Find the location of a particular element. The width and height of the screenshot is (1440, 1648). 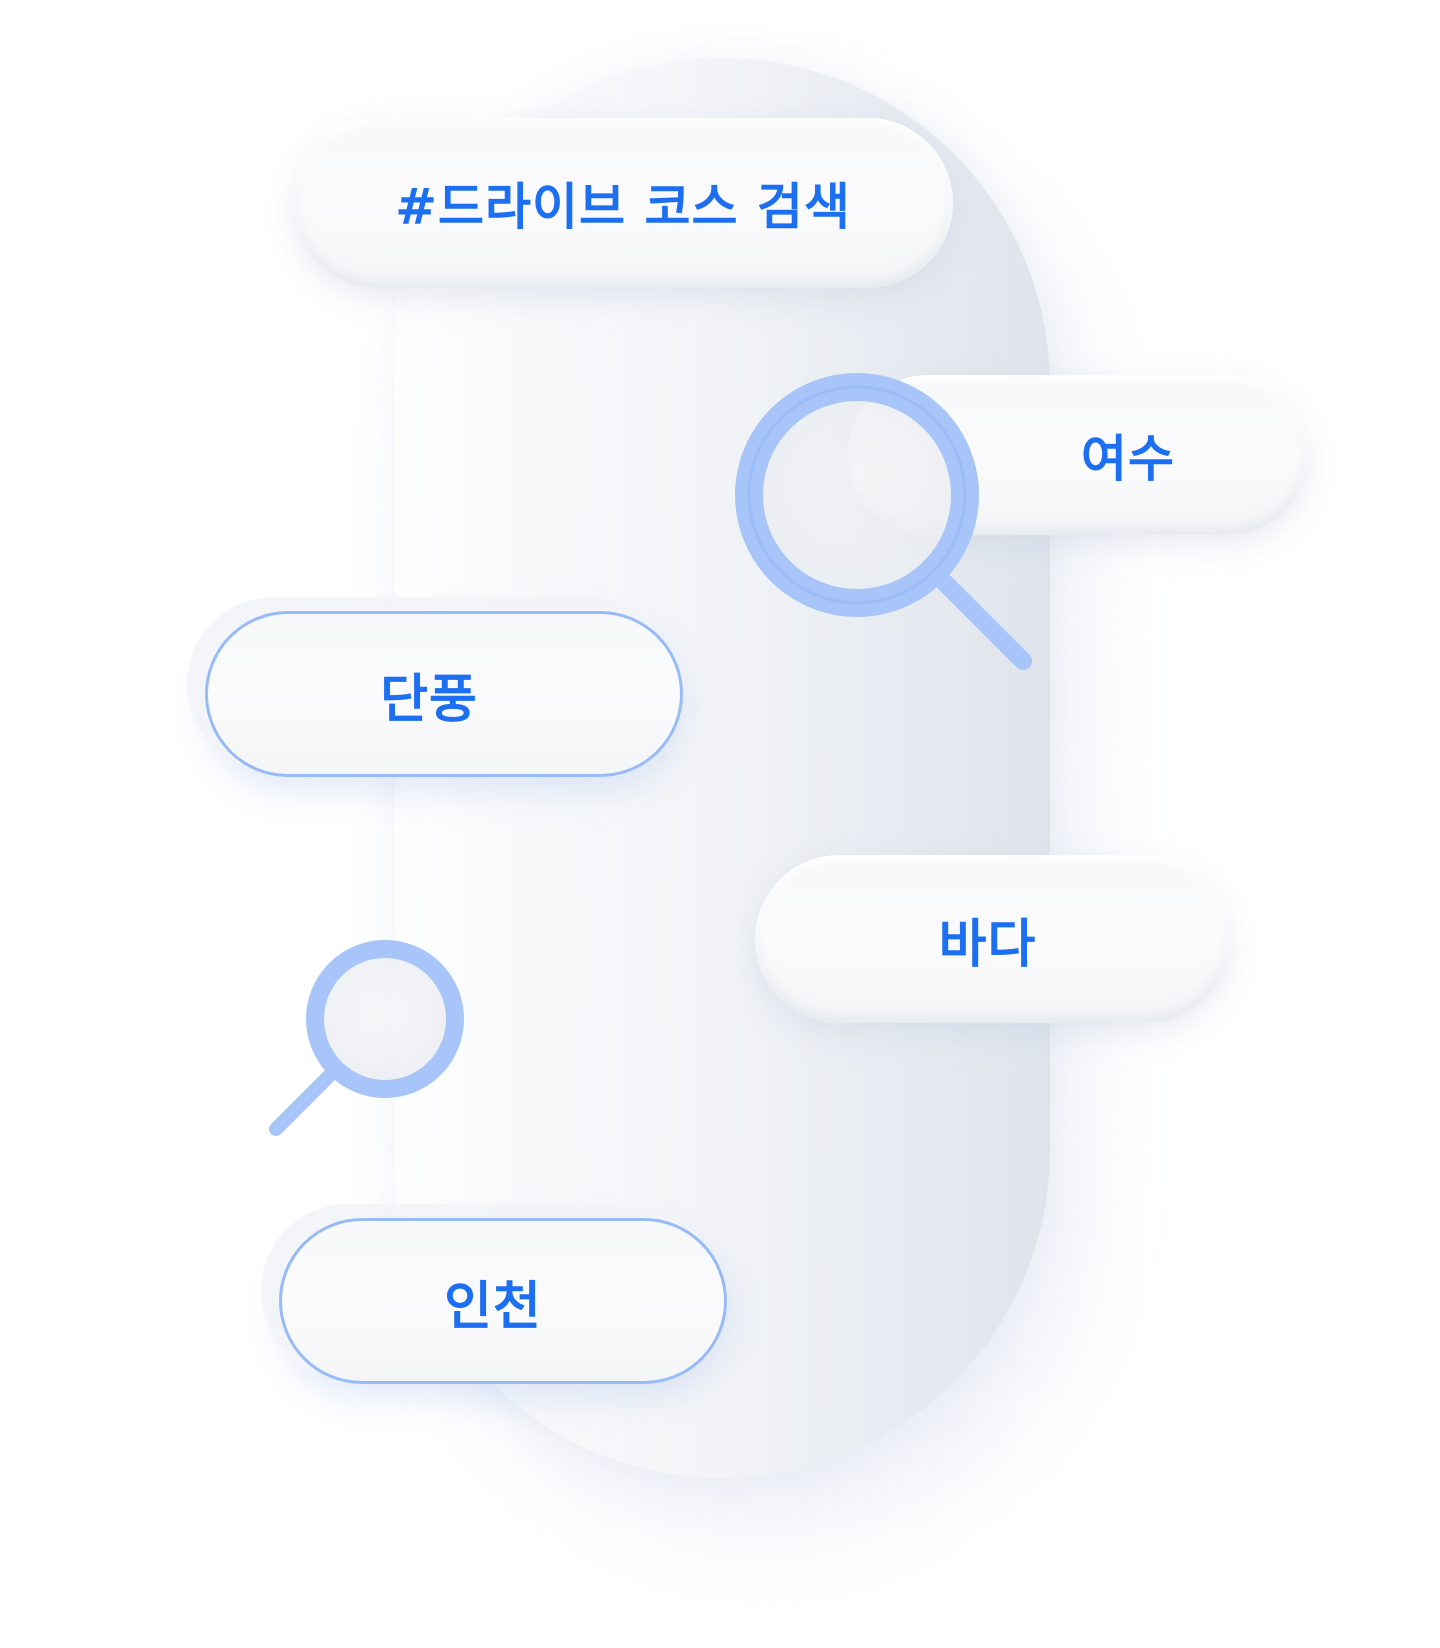

keyword-text-danpung: 단풍 is located at coordinates (429, 699).